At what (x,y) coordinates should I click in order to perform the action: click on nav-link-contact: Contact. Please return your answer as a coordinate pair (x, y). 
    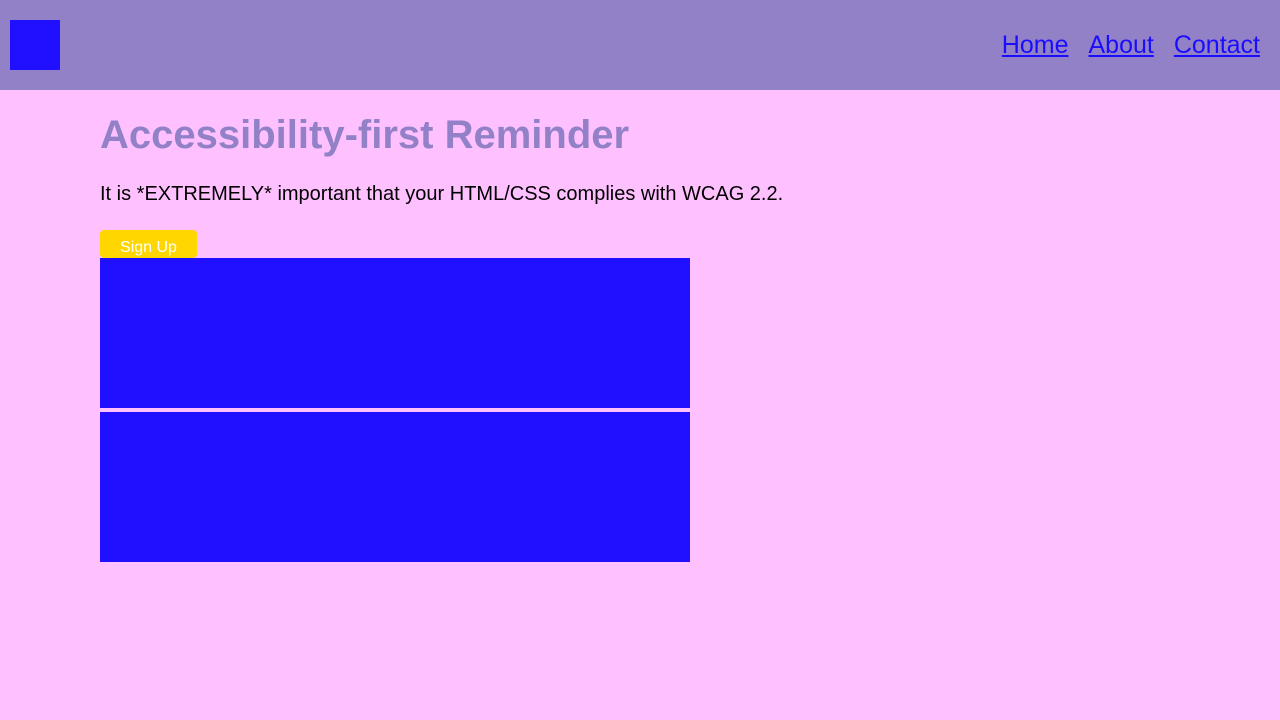
    Looking at the image, I should click on (1217, 45).